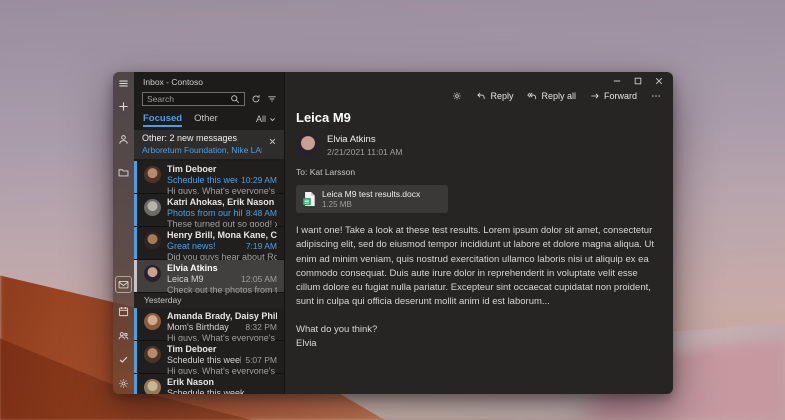  I want to click on gear-icon, so click(457, 96).